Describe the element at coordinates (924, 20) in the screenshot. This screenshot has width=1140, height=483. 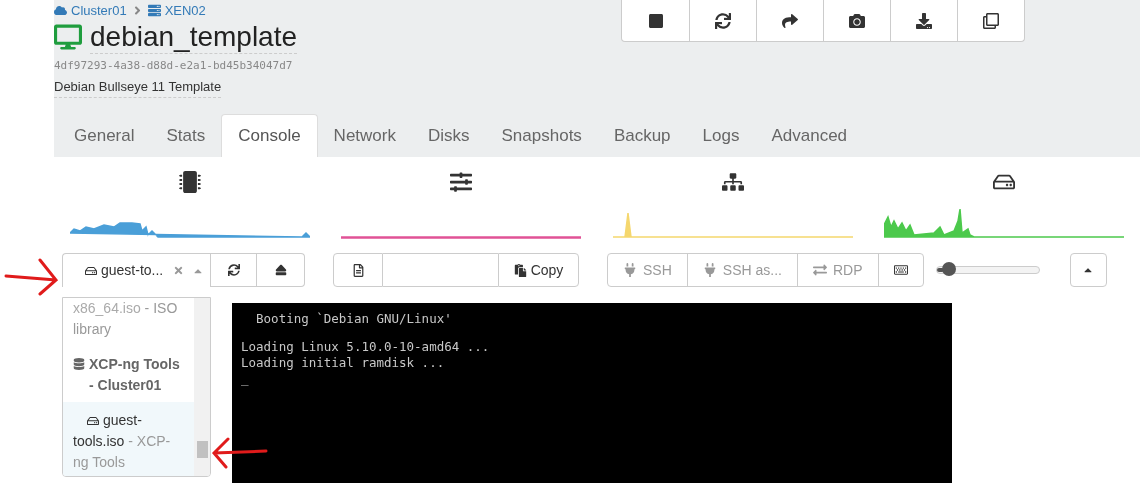
I see `download-icon` at that location.